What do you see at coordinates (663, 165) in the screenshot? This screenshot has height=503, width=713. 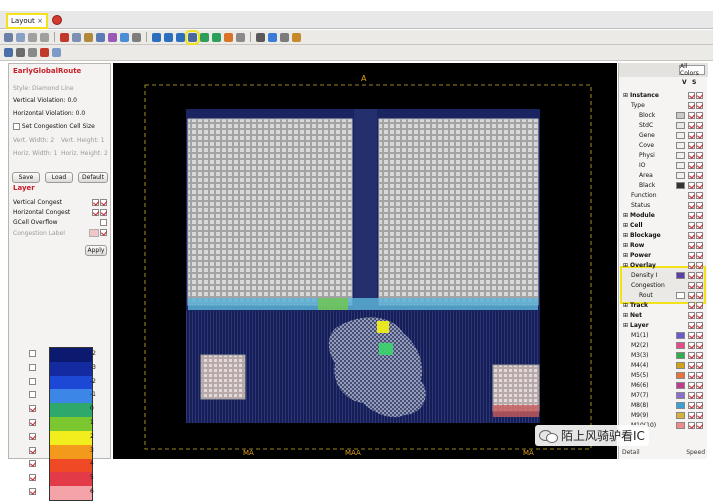 I see `tree-item-io: IO` at bounding box center [663, 165].